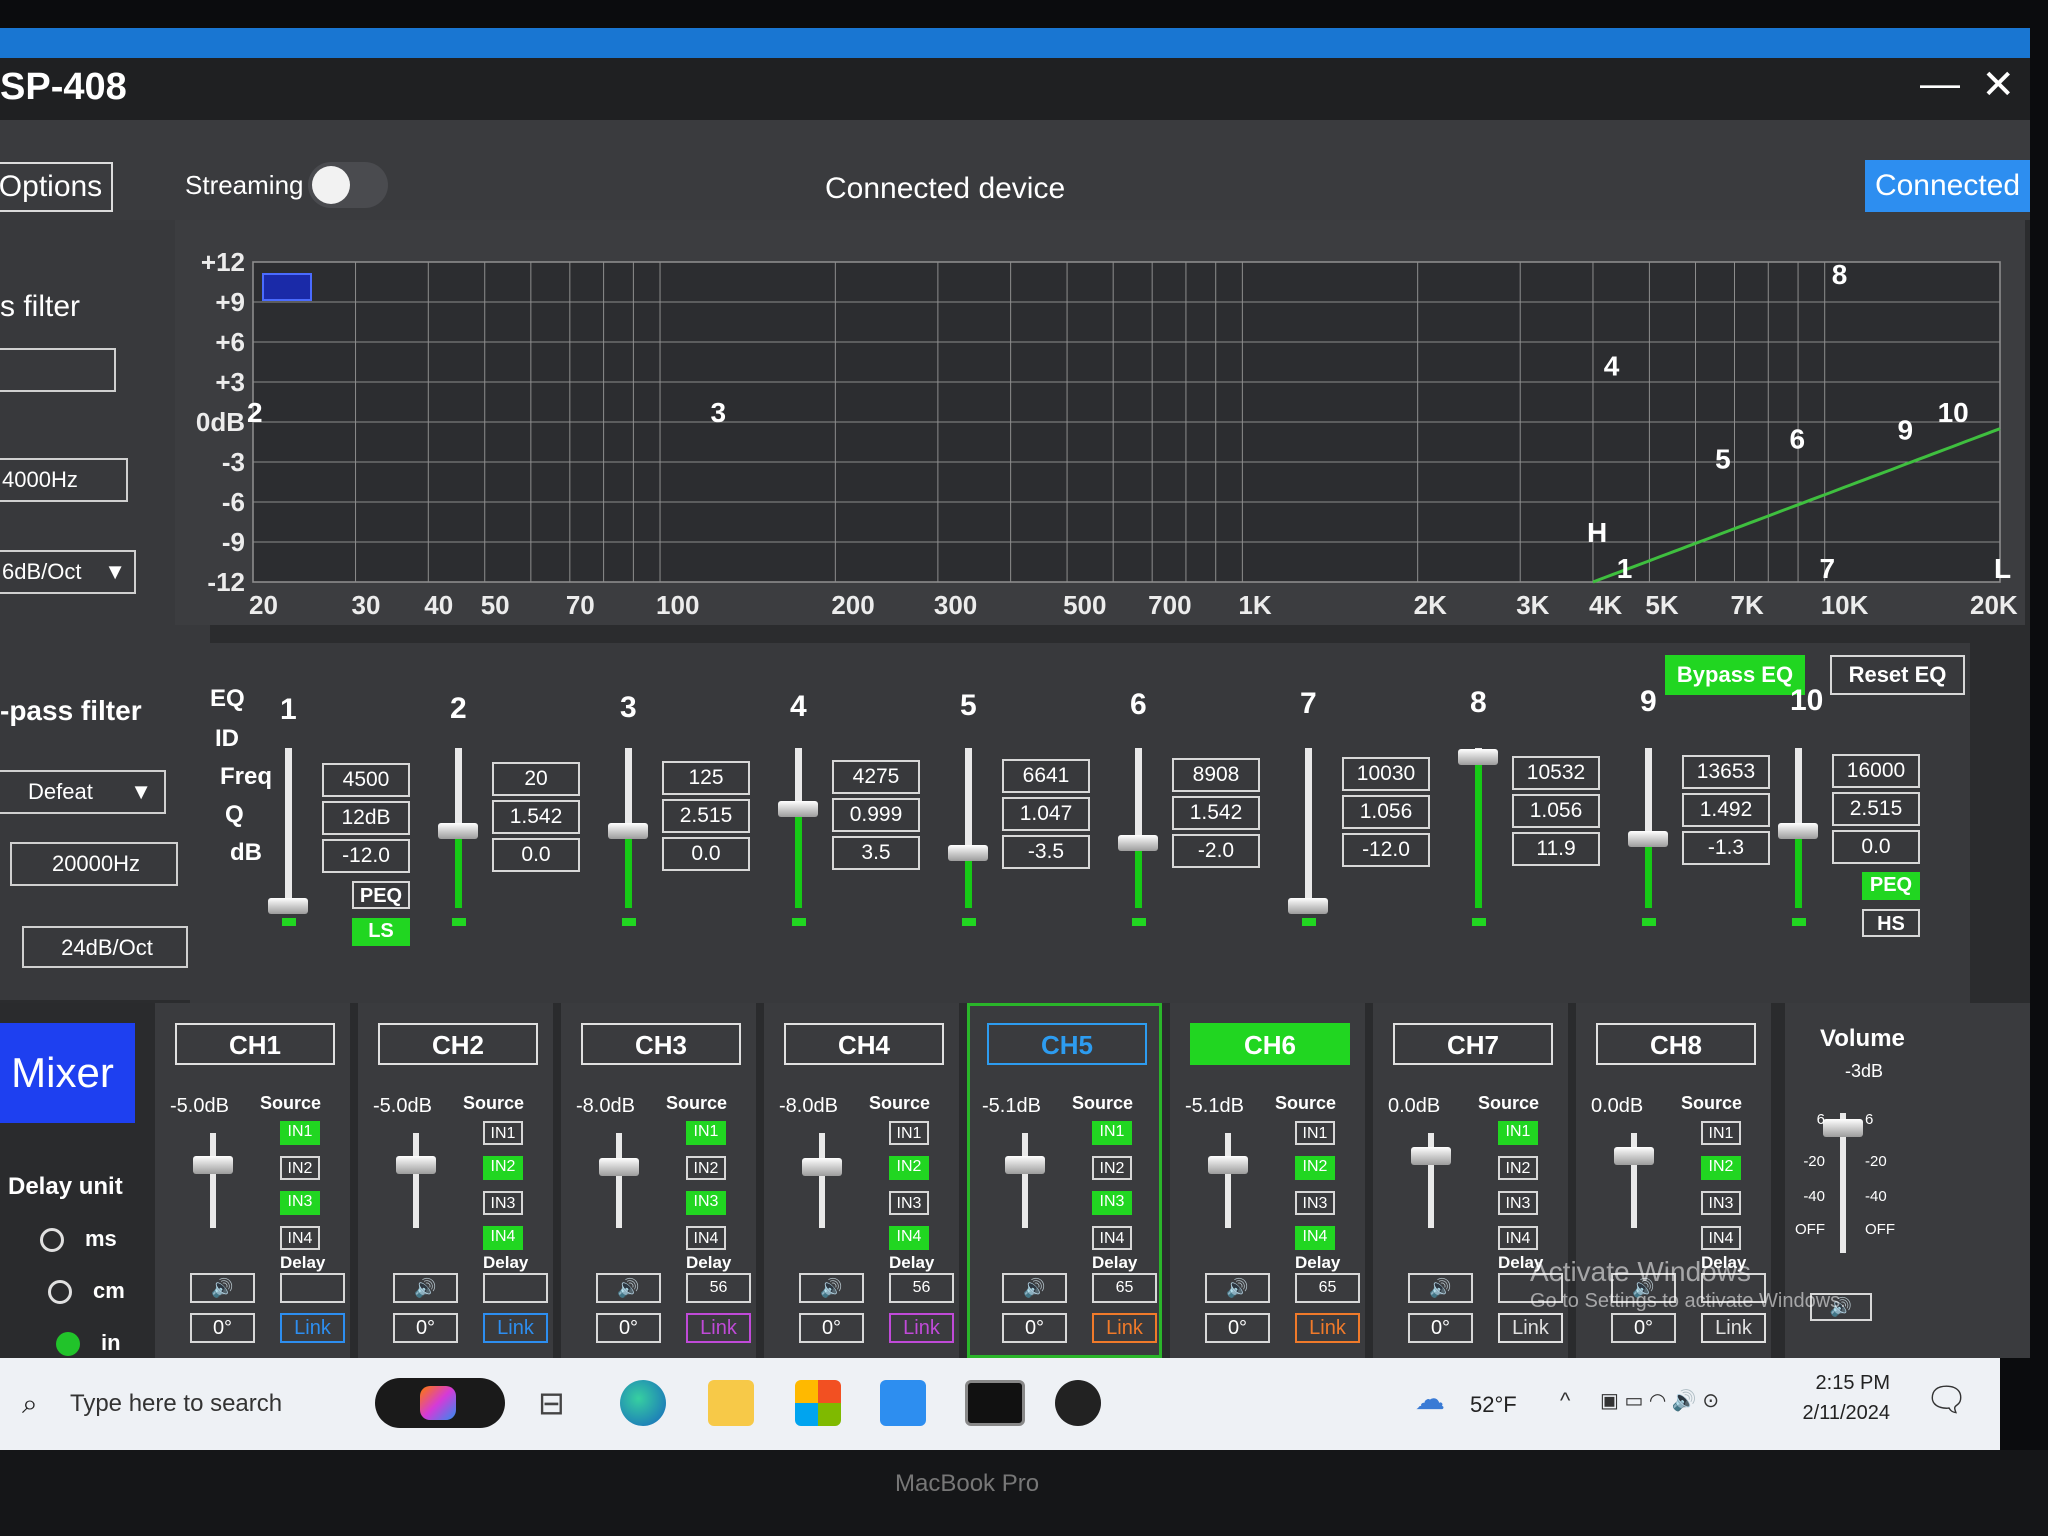 The width and height of the screenshot is (2048, 1536). Describe the element at coordinates (1386, 774) in the screenshot. I see `eq-band-freq-field: 10030` at that location.